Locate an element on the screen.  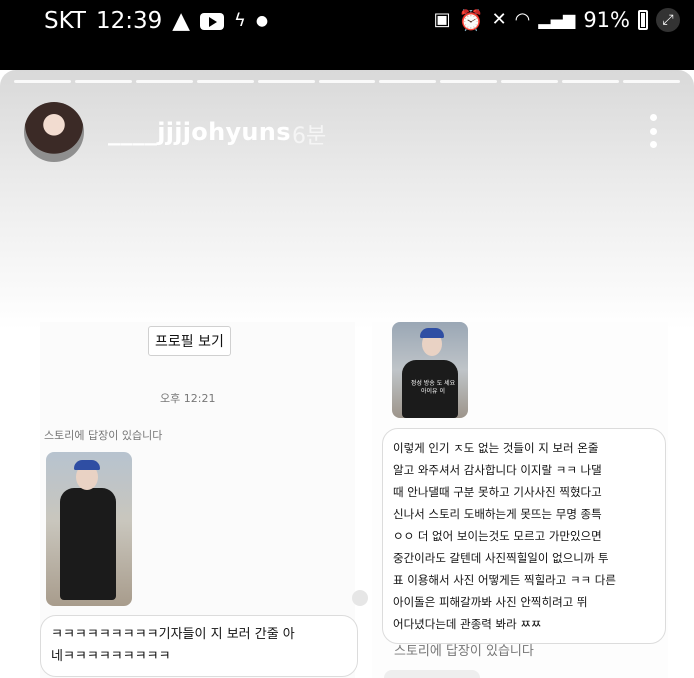
mute-icon: ✕ is located at coordinates (499, 19).